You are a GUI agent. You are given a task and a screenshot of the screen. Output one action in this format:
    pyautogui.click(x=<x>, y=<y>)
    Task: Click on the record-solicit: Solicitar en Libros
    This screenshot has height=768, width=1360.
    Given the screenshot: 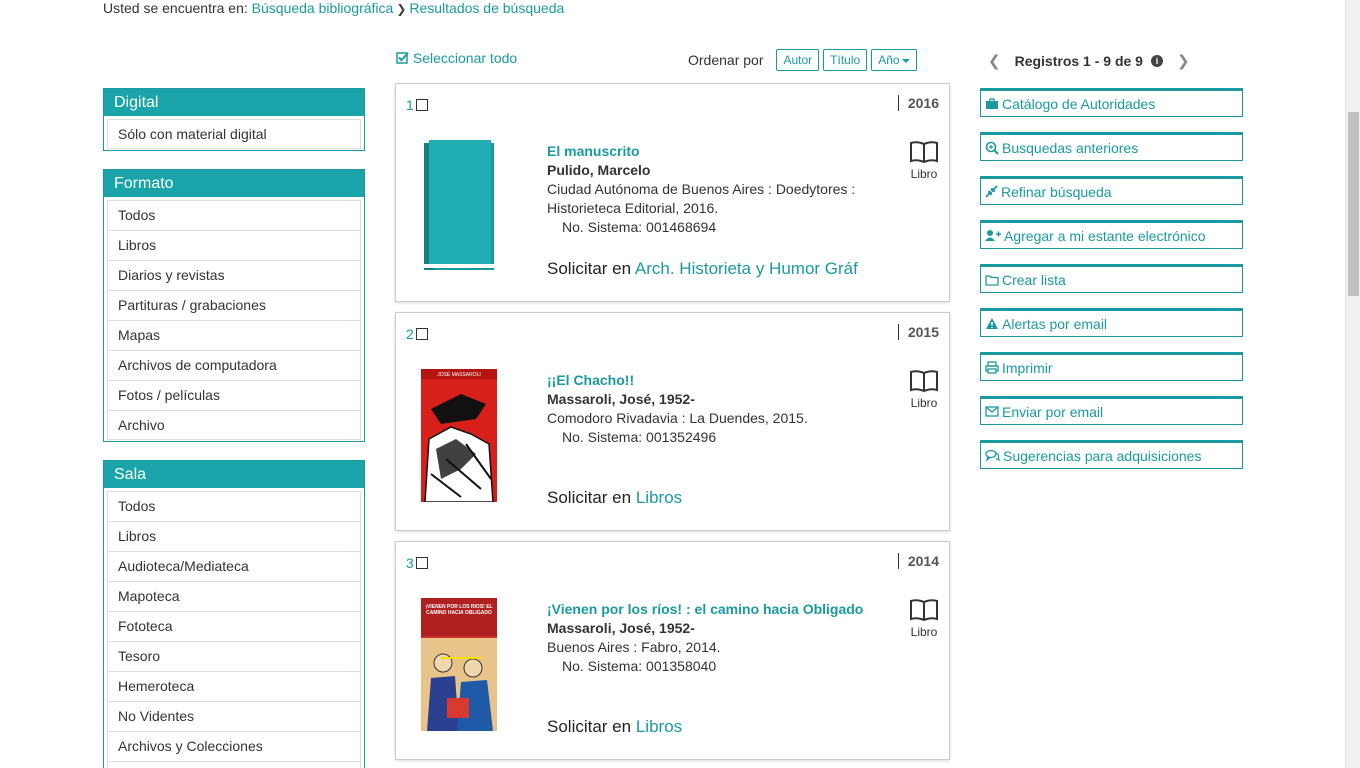 What is the action you would take?
    pyautogui.click(x=614, y=727)
    